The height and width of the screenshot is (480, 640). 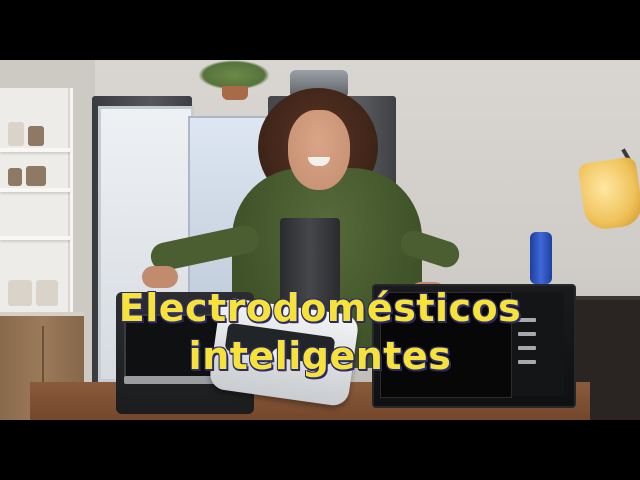 I want to click on video-title-line1: Electrodomésticos, so click(x=320, y=308).